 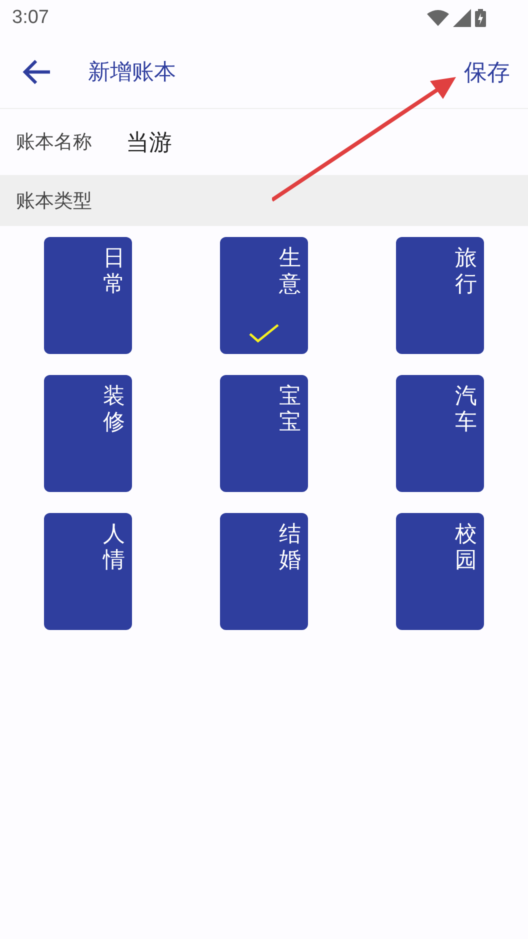 I want to click on book-type-card: 结婚, so click(x=264, y=571).